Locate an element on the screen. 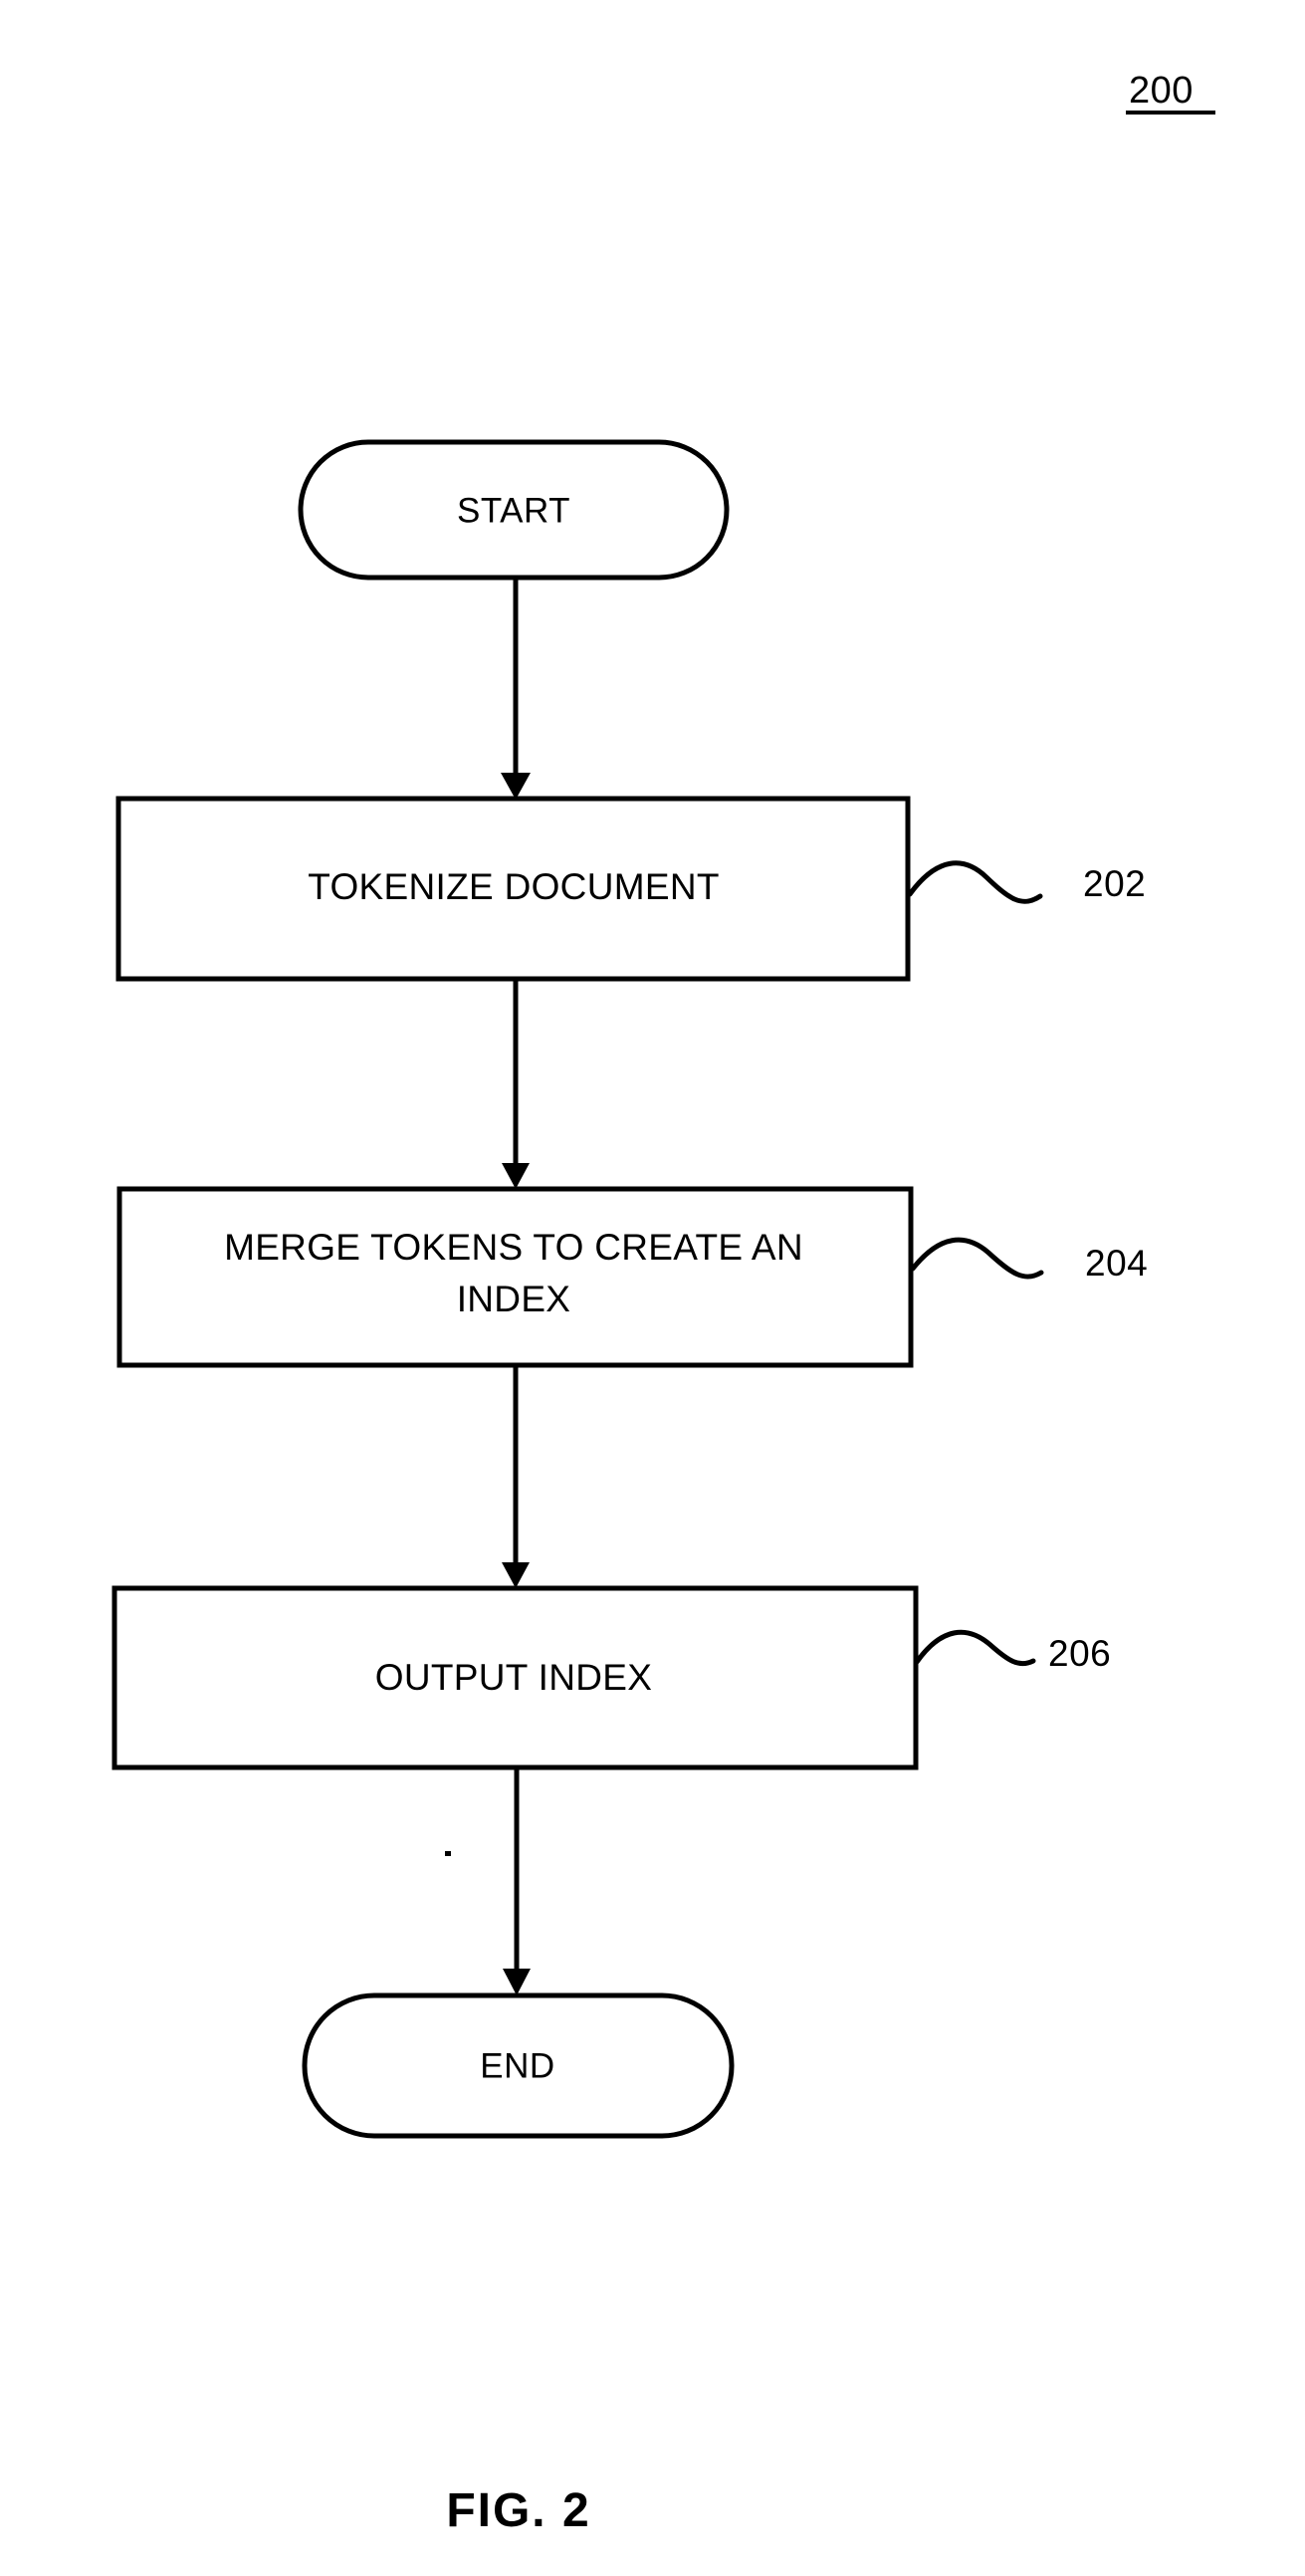 The height and width of the screenshot is (2576, 1305). node-start-label: START is located at coordinates (513, 510).